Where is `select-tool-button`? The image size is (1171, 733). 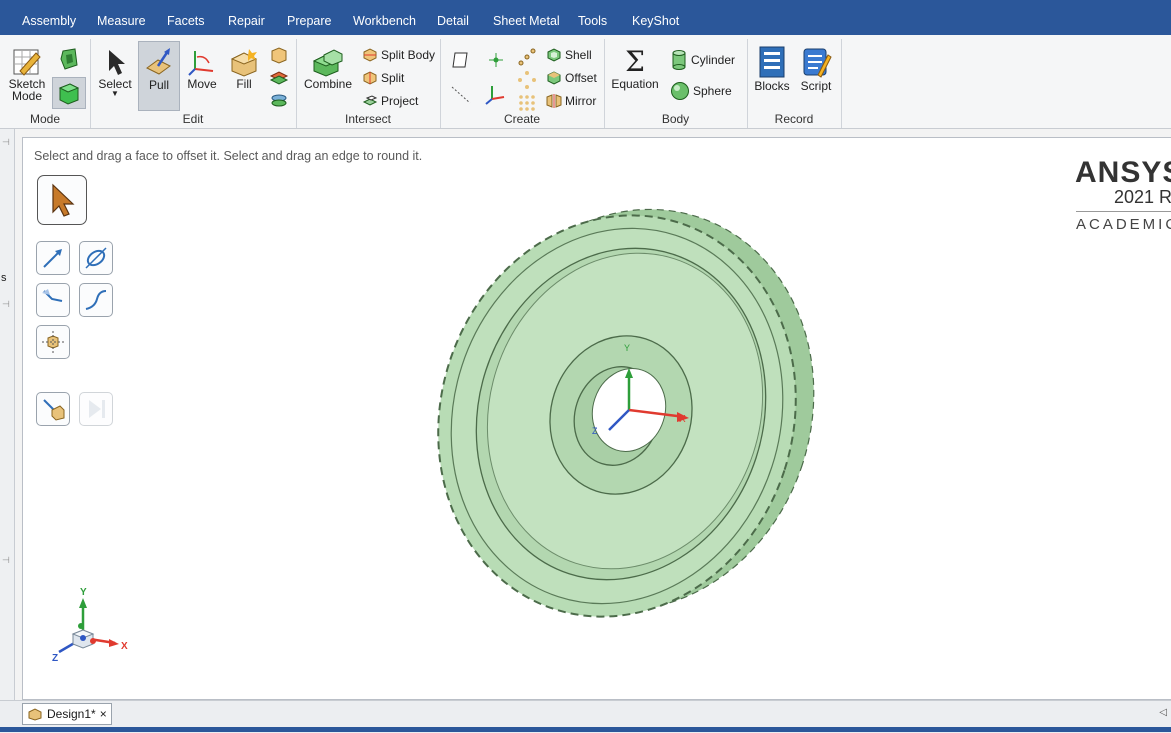 select-tool-button is located at coordinates (62, 200).